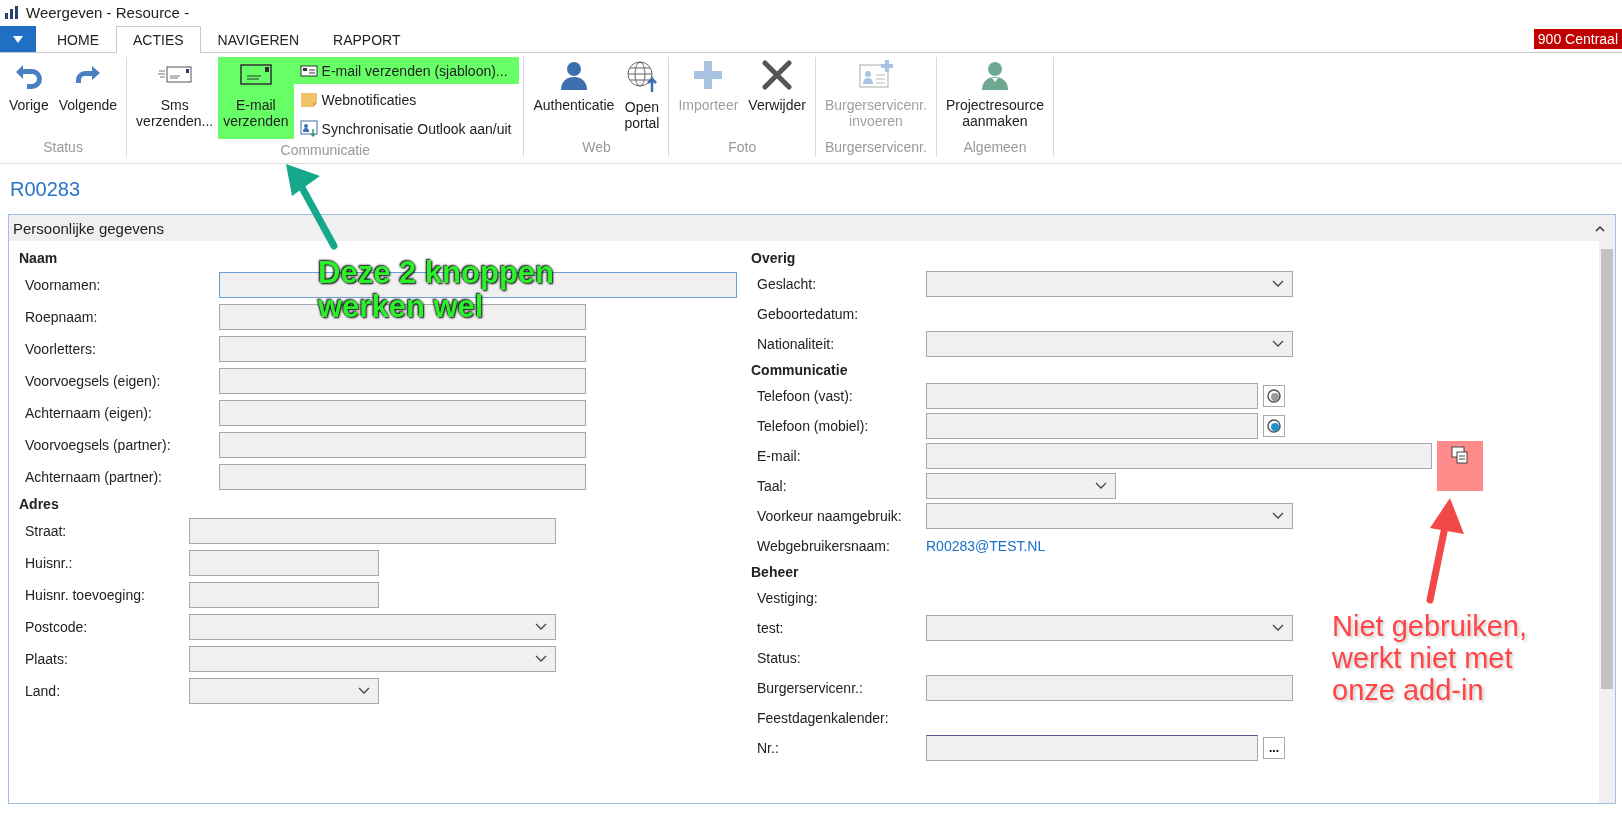  What do you see at coordinates (406, 128) in the screenshot?
I see `ribbon-button: Synchronisatie Outlook aan/uit` at bounding box center [406, 128].